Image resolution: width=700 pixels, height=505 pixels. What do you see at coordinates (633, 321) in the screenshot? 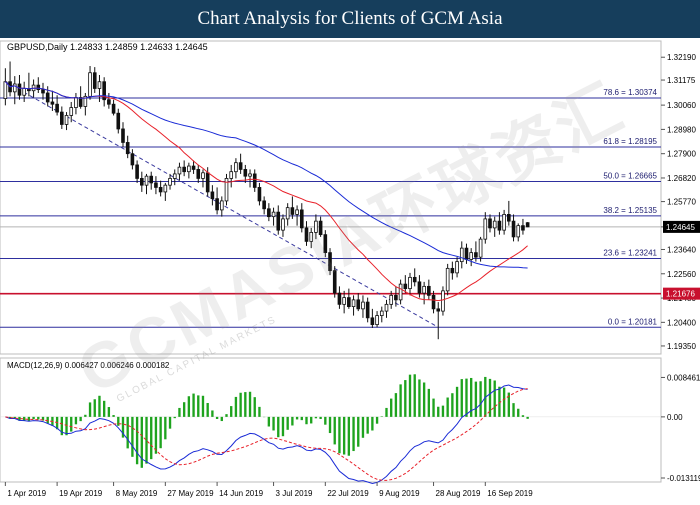
I see `fibo-label-5: 0.0 = 1.20181` at bounding box center [633, 321].